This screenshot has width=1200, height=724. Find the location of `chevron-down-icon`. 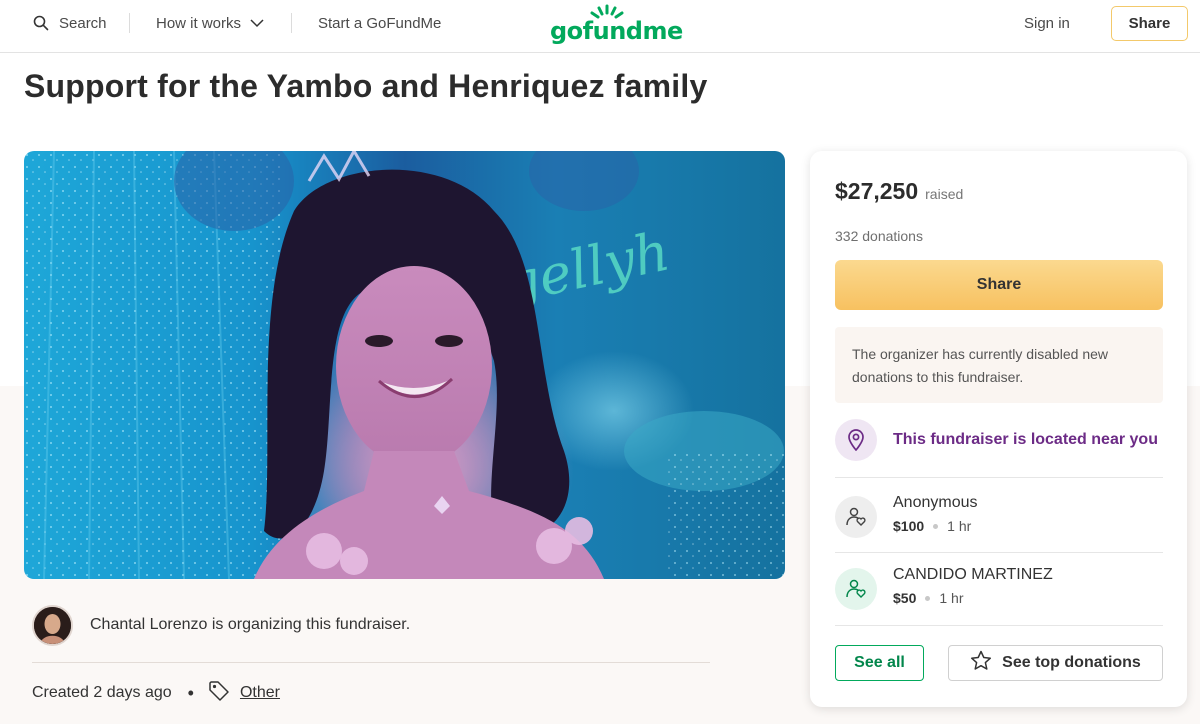

chevron-down-icon is located at coordinates (257, 23).